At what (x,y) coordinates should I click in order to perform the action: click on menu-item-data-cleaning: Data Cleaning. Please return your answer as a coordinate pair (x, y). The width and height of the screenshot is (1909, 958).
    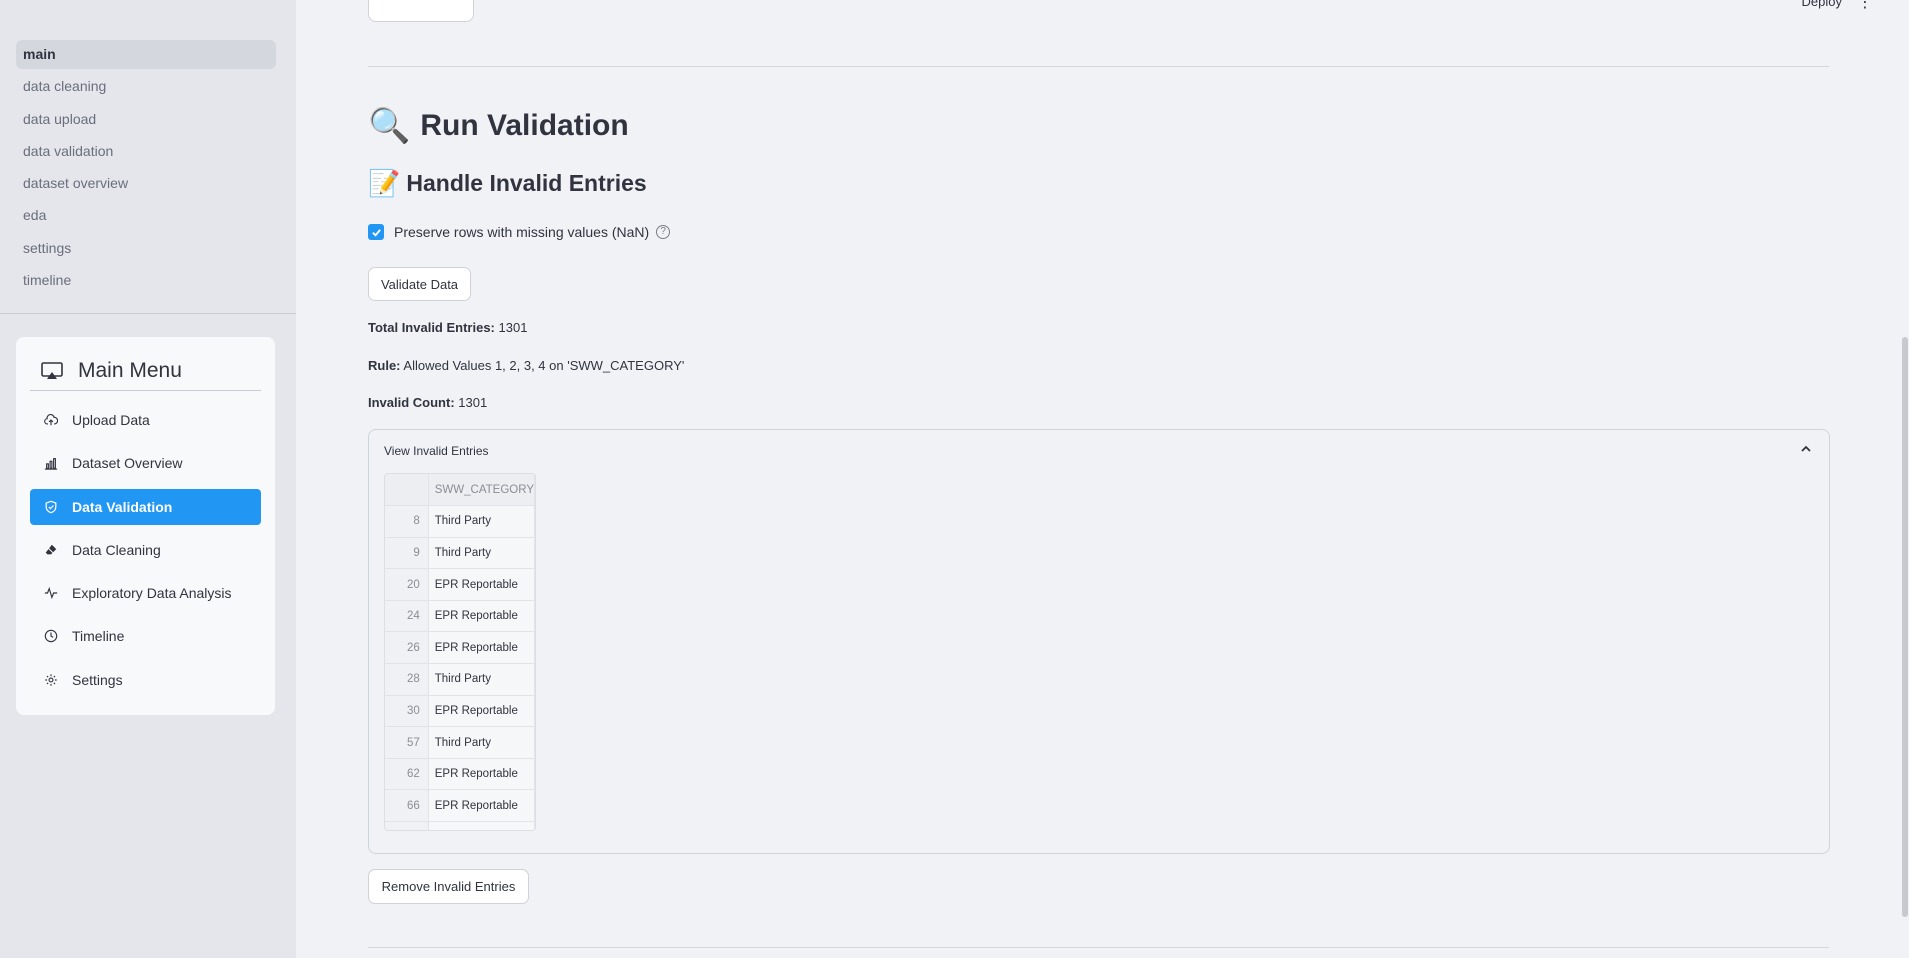
    Looking at the image, I should click on (145, 550).